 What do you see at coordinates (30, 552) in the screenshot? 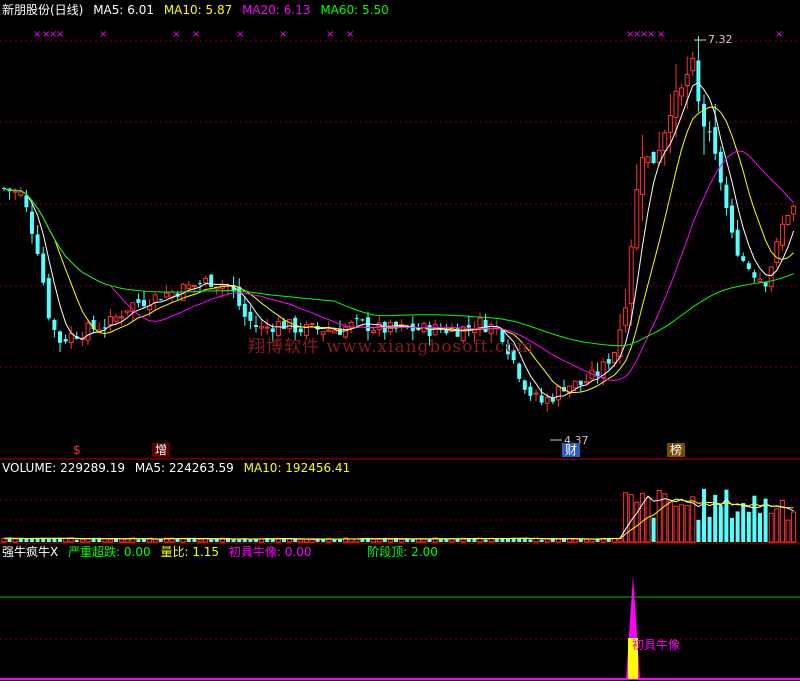
I see `indicator-name: 强牛疯牛X` at bounding box center [30, 552].